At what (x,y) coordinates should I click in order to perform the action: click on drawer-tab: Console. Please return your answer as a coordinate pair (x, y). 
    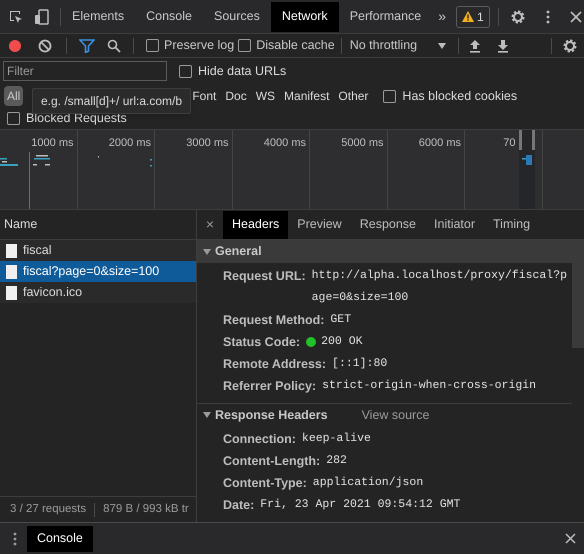
    Looking at the image, I should click on (60, 539).